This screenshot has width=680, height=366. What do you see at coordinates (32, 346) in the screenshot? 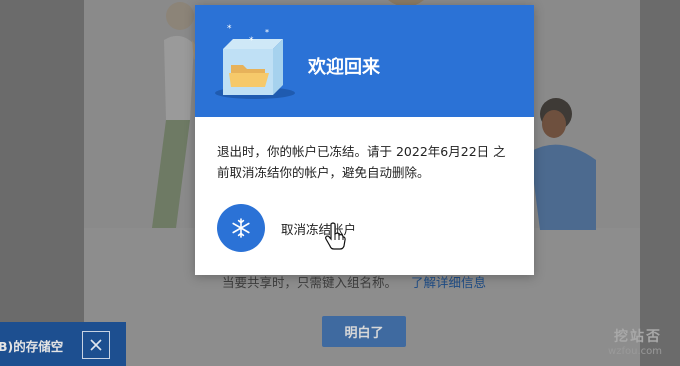
I see `storage-notice-text: B)的存储空` at bounding box center [32, 346].